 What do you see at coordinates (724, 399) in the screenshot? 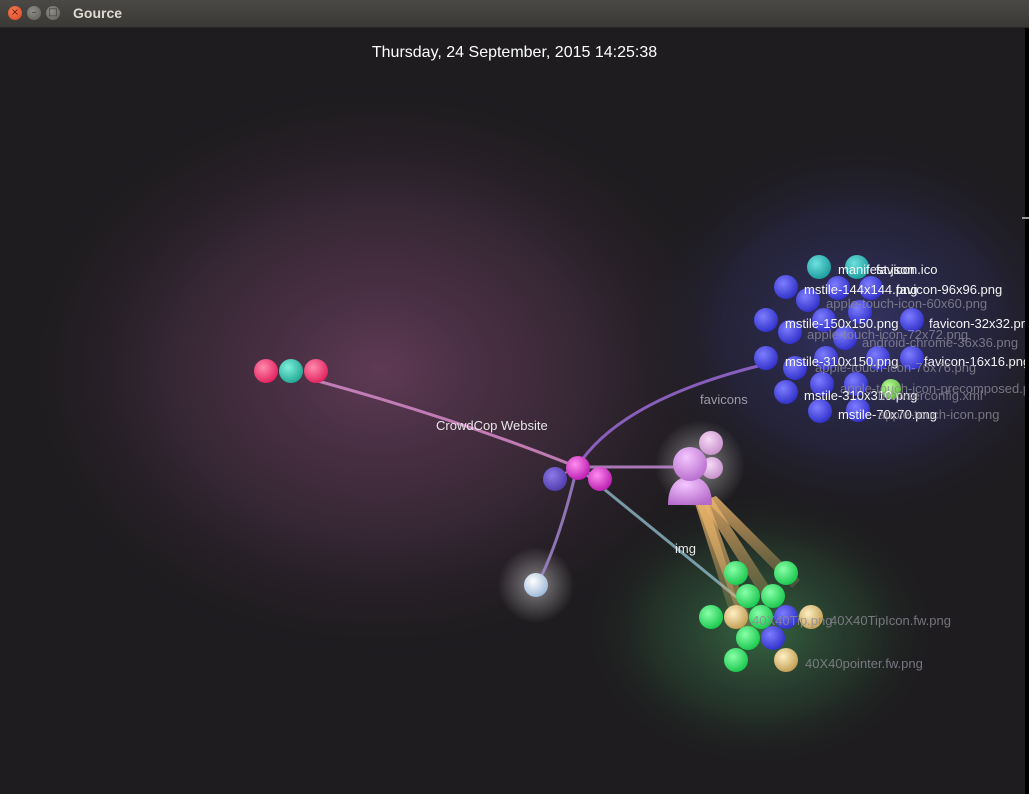
I see `favicons-directory-label: favicons` at bounding box center [724, 399].